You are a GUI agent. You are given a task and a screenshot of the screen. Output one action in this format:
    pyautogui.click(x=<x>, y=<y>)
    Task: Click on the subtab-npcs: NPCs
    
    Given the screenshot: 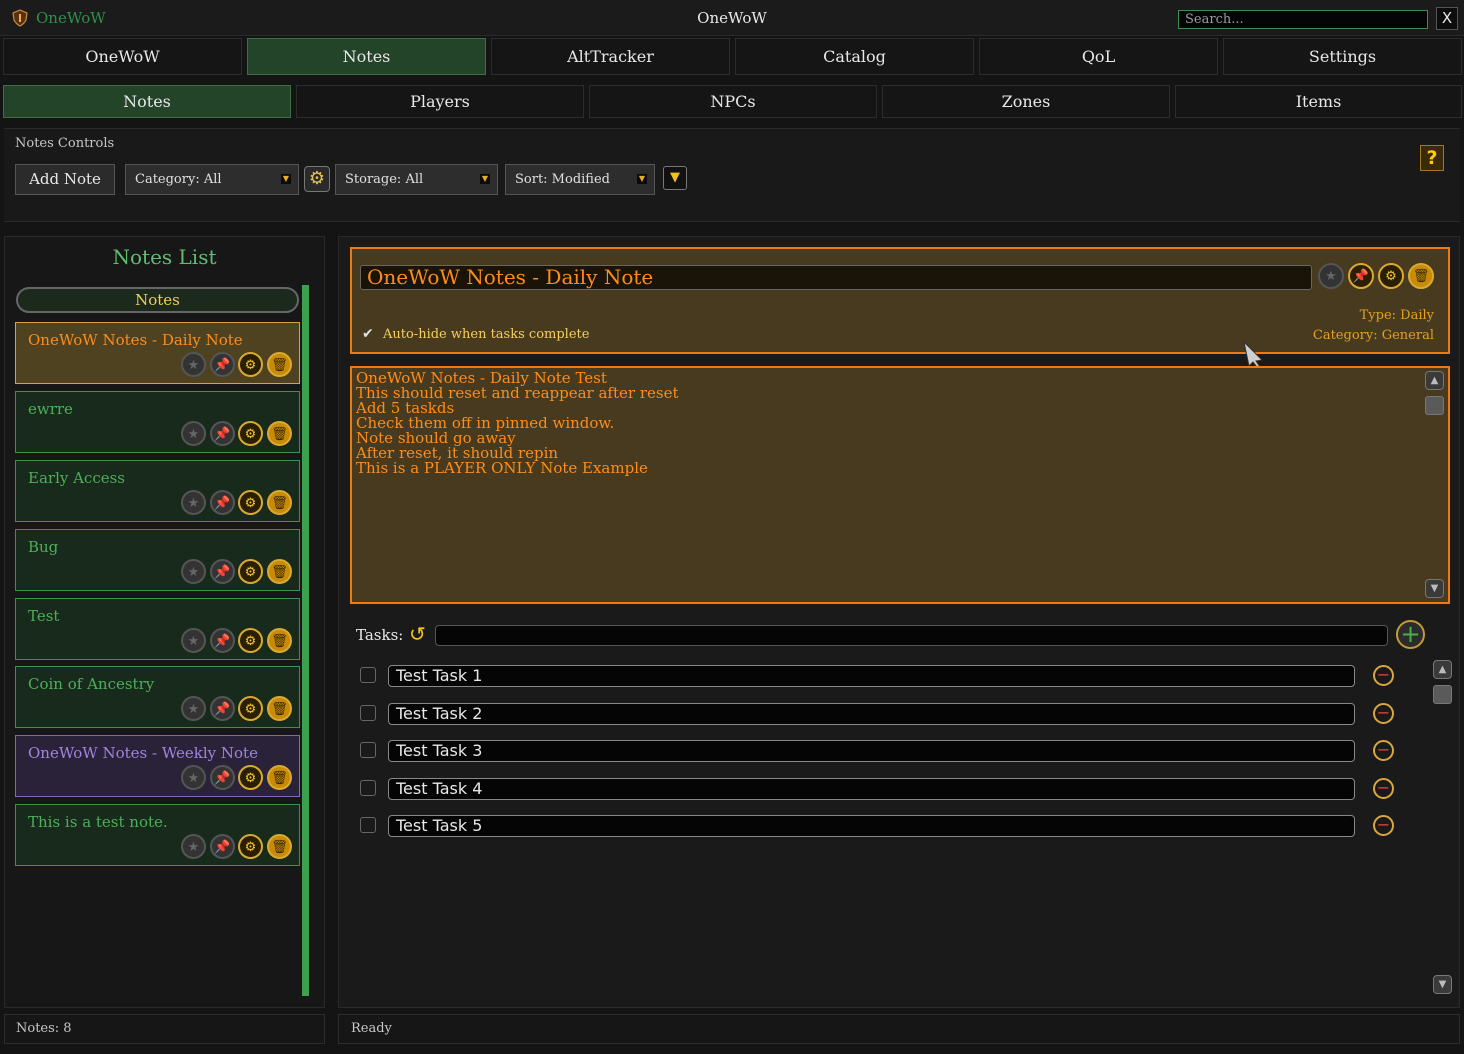 What is the action you would take?
    pyautogui.click(x=733, y=101)
    